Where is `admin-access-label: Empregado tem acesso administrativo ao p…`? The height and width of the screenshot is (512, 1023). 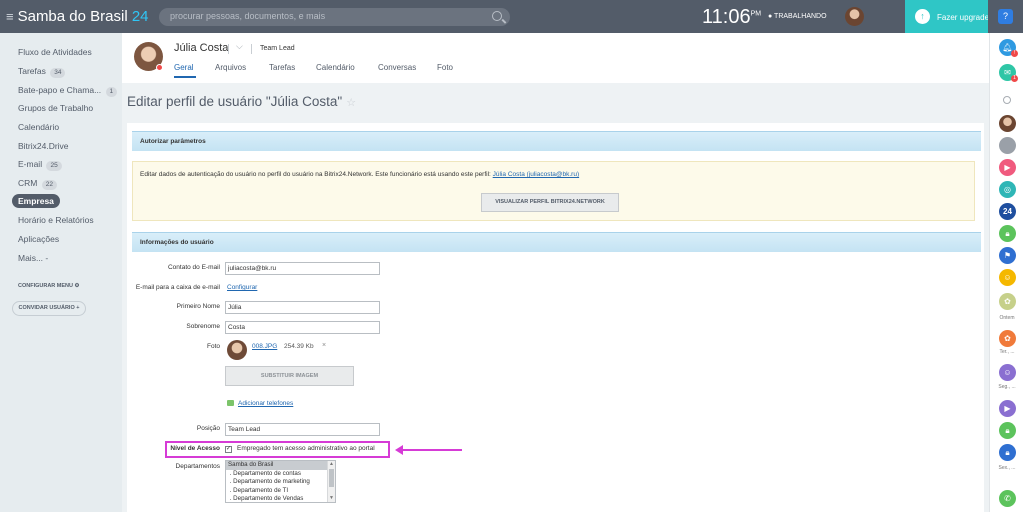
admin-access-label: Empregado tem acesso administrativo ao p… is located at coordinates (306, 448).